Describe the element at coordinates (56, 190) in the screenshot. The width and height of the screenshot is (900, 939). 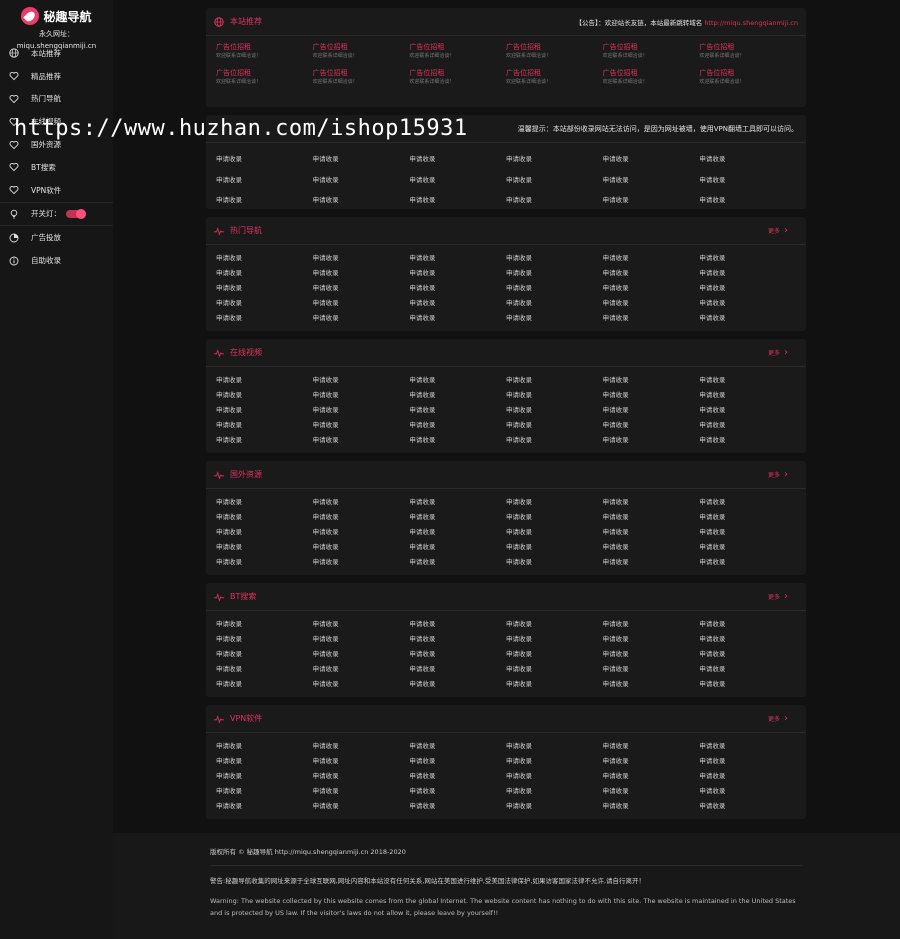
I see `sidebar-item: VPN软件` at that location.